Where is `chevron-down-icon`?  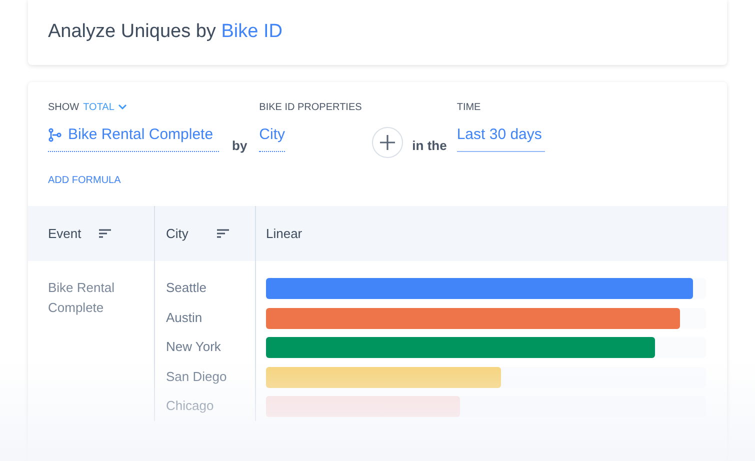
chevron-down-icon is located at coordinates (123, 107).